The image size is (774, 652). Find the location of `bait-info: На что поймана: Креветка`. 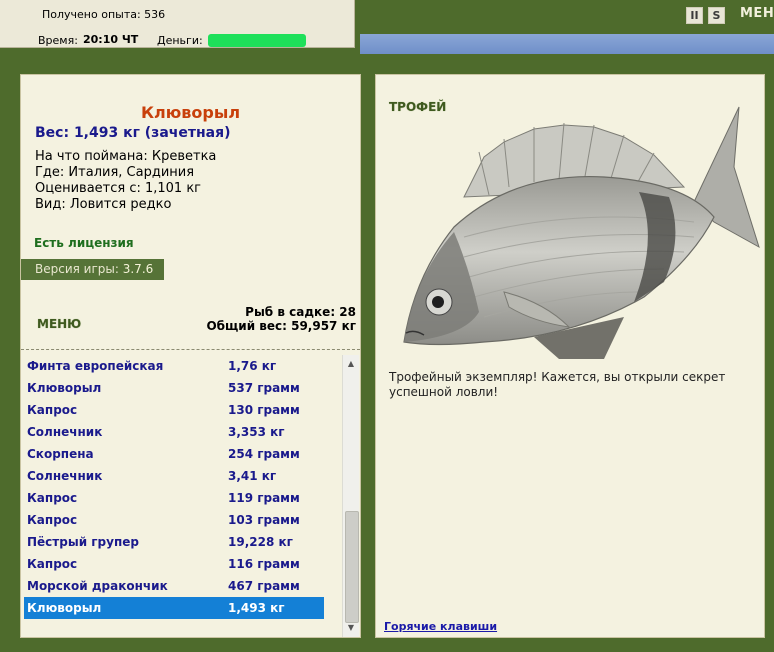

bait-info: На что поймана: Креветка is located at coordinates (126, 156).